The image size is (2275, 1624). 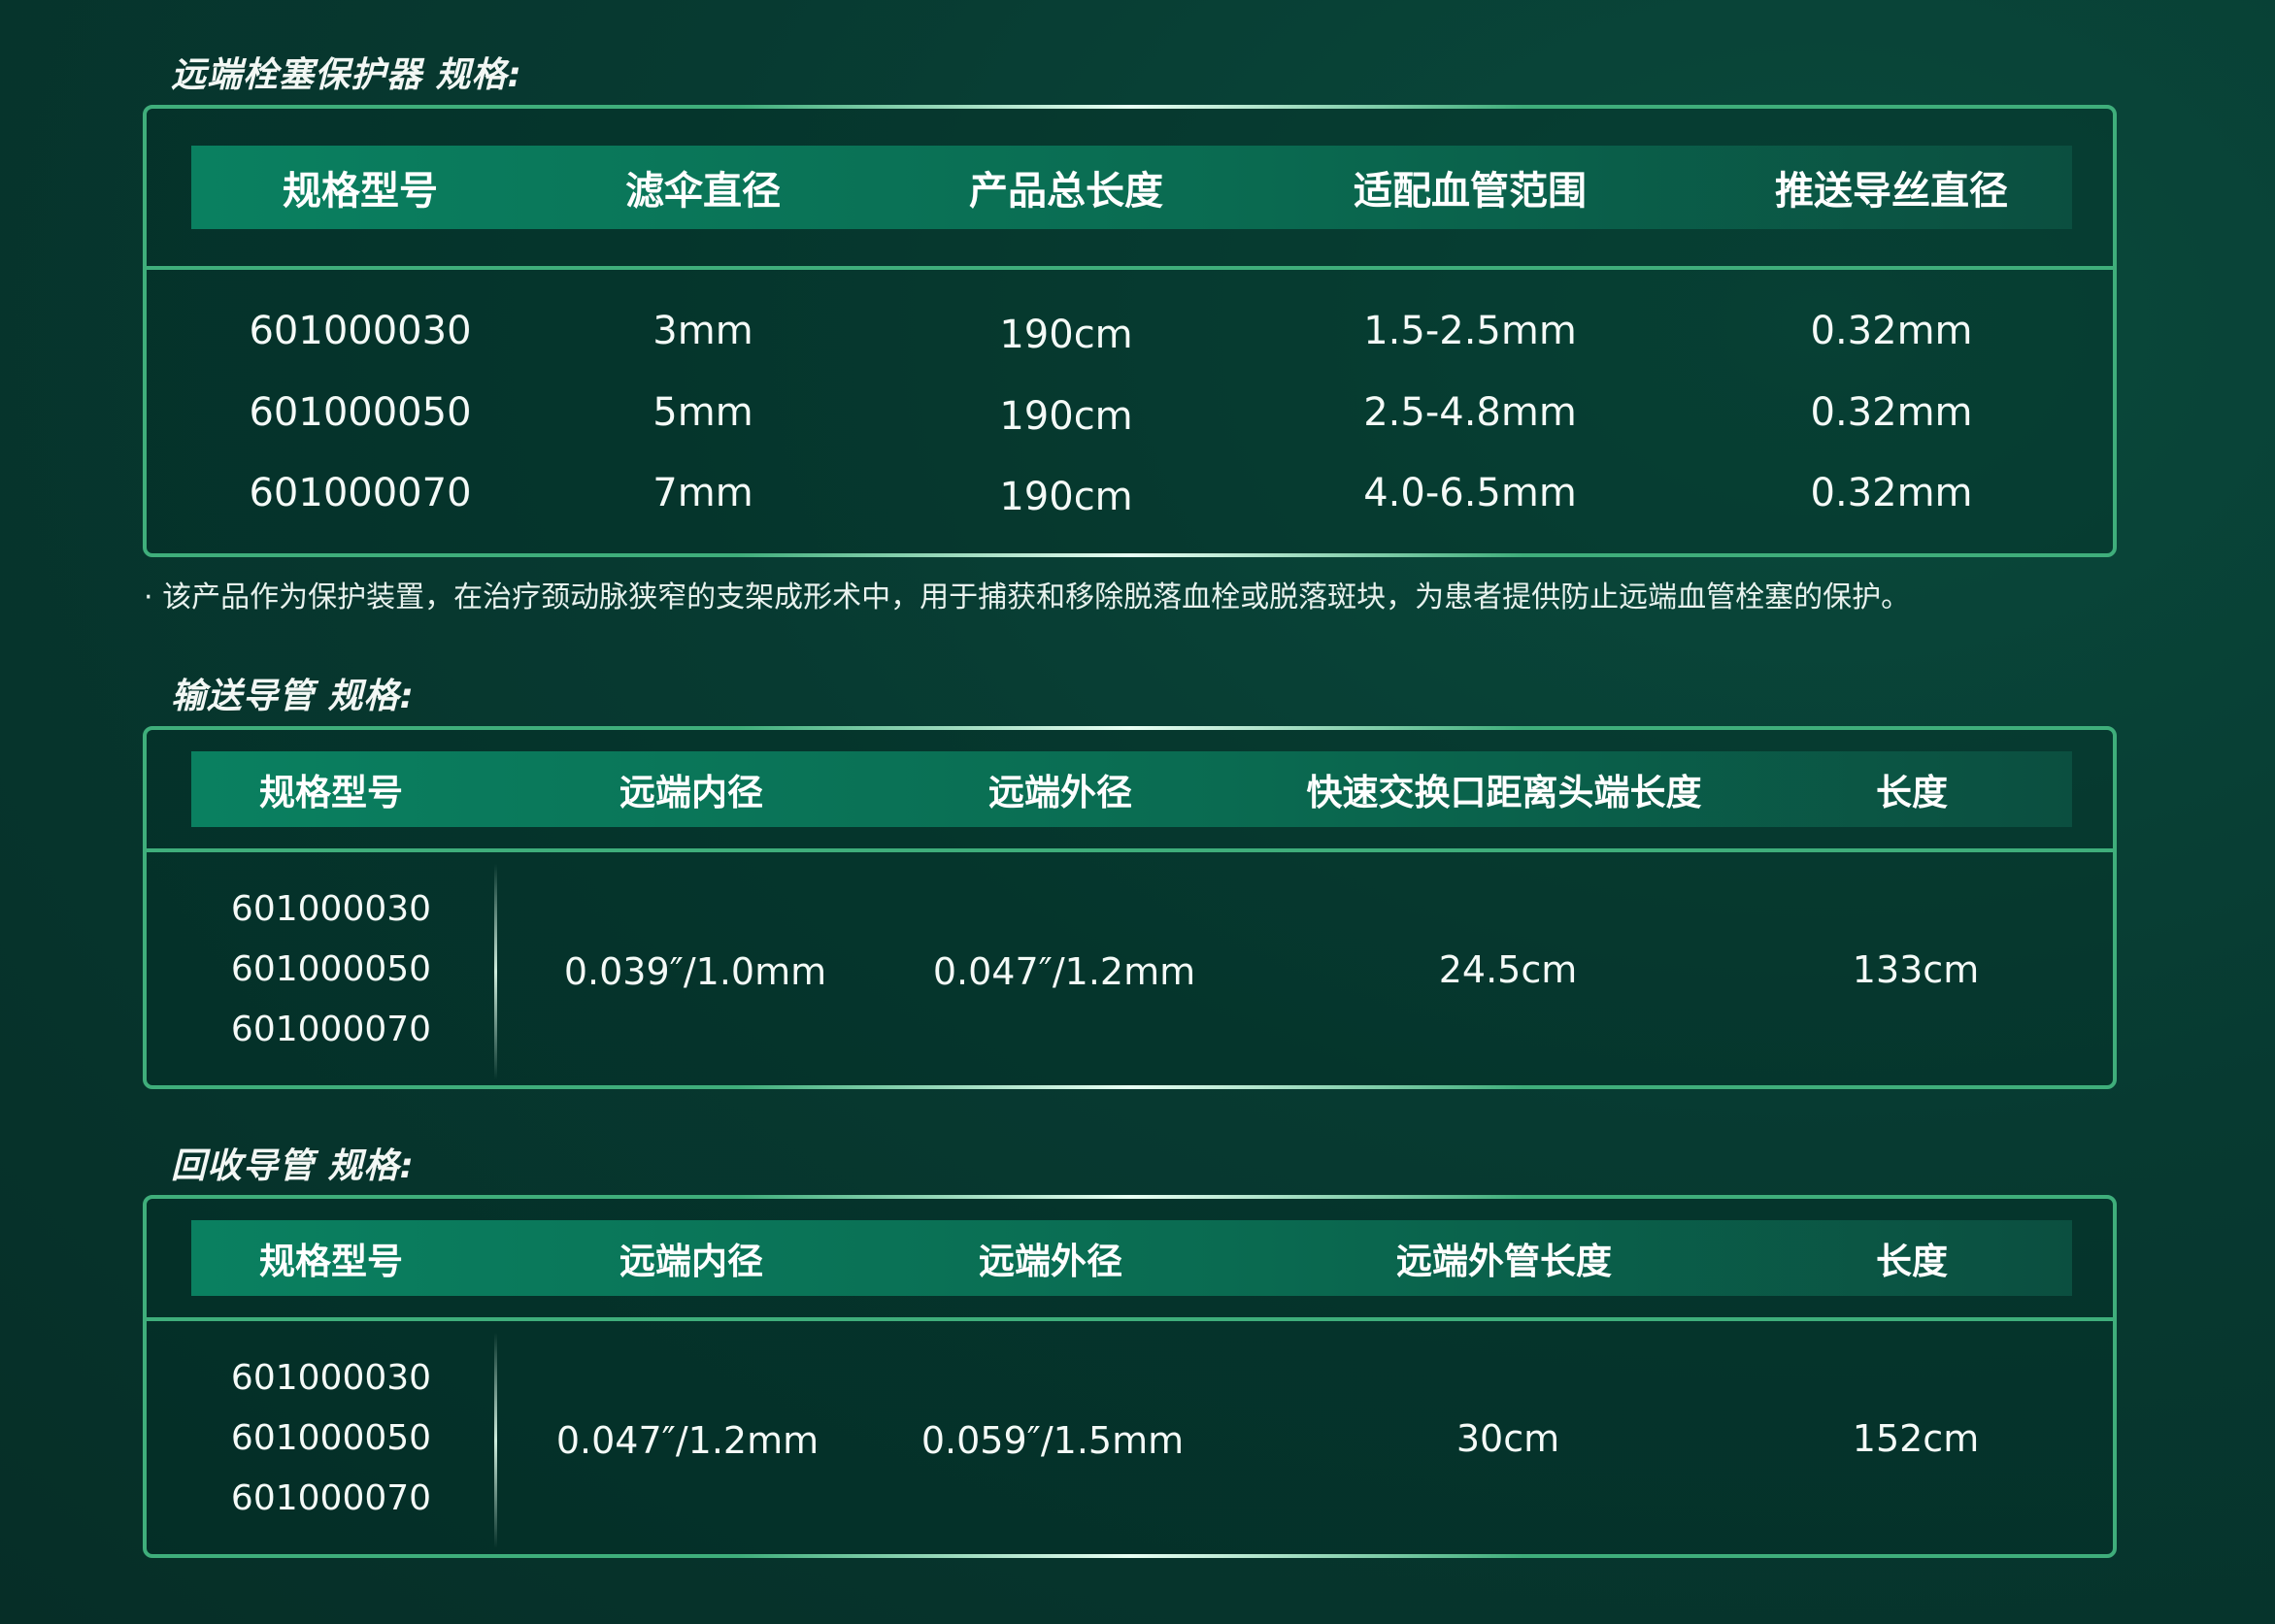 I want to click on header-filter-diameter: 滤伞直径, so click(x=703, y=191).